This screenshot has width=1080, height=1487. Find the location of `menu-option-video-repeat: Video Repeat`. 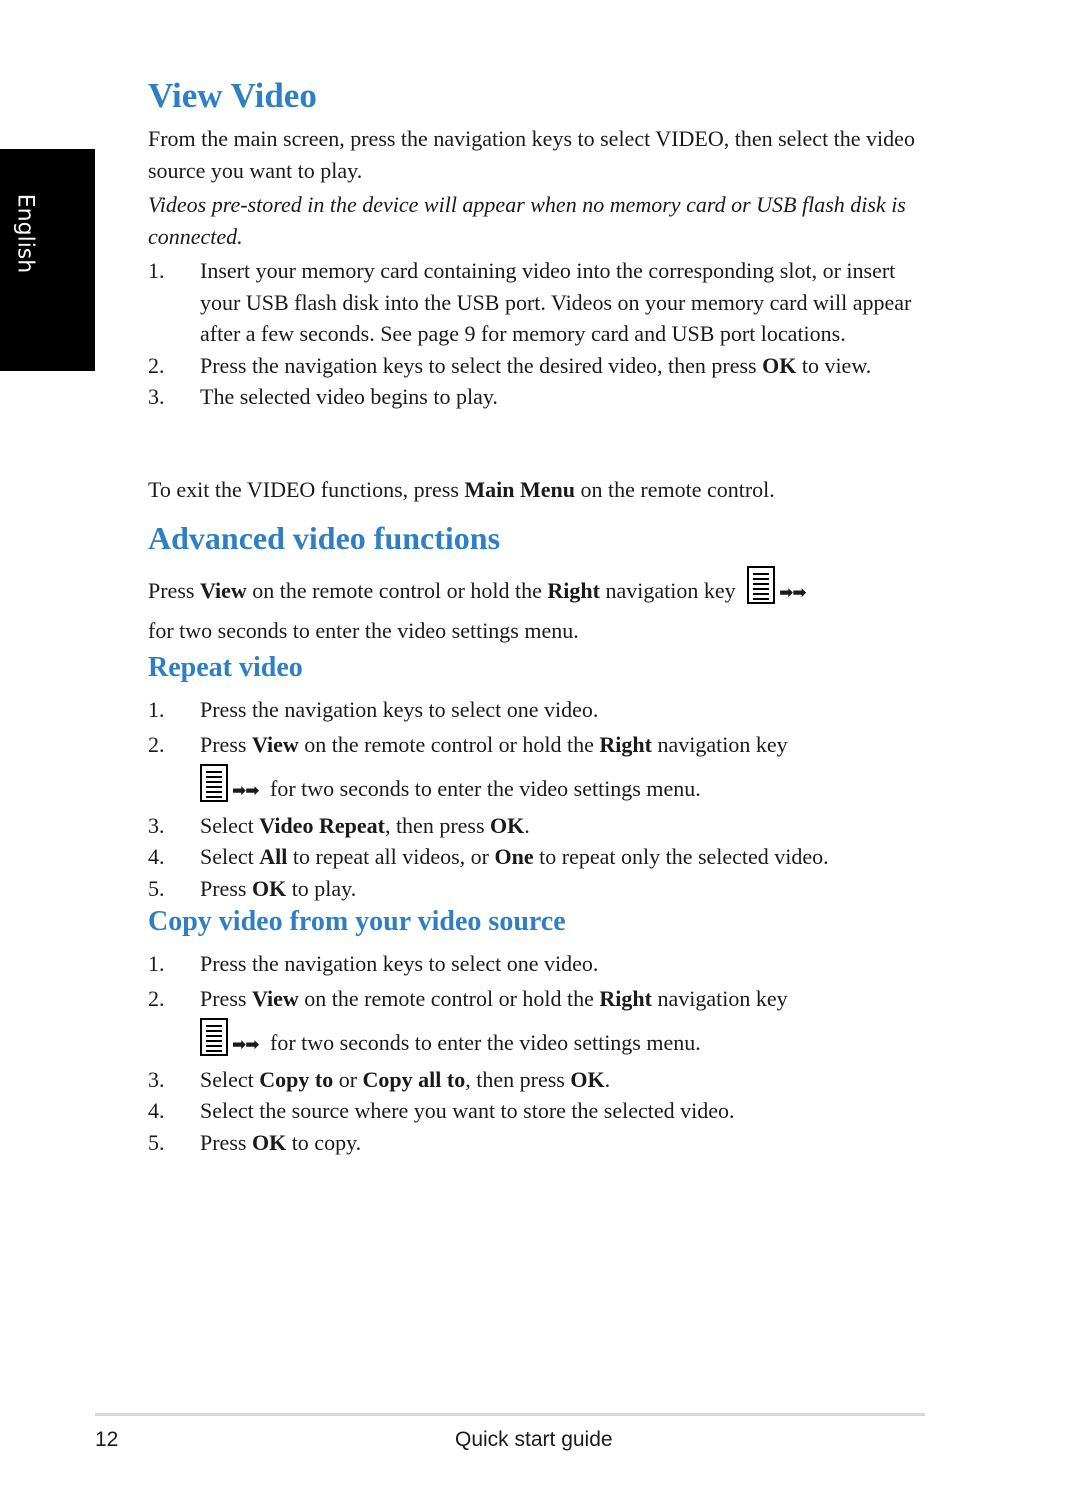

menu-option-video-repeat: Video Repeat is located at coordinates (322, 825).